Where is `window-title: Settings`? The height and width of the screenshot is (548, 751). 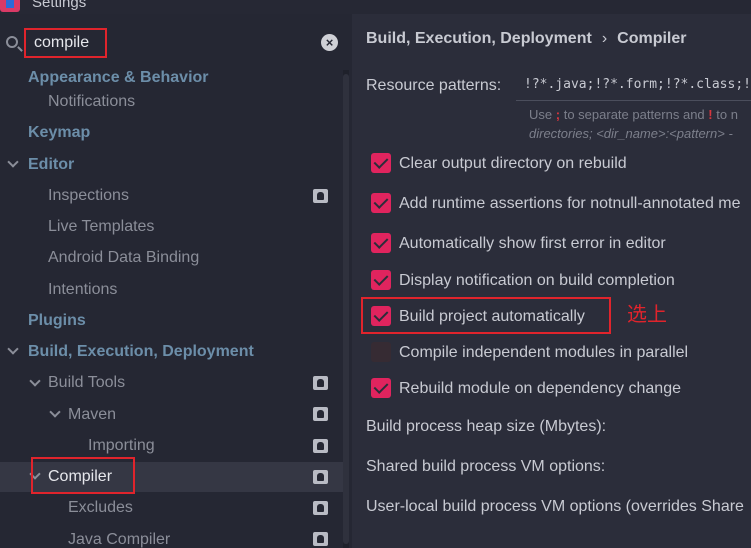
window-title: Settings is located at coordinates (59, 5).